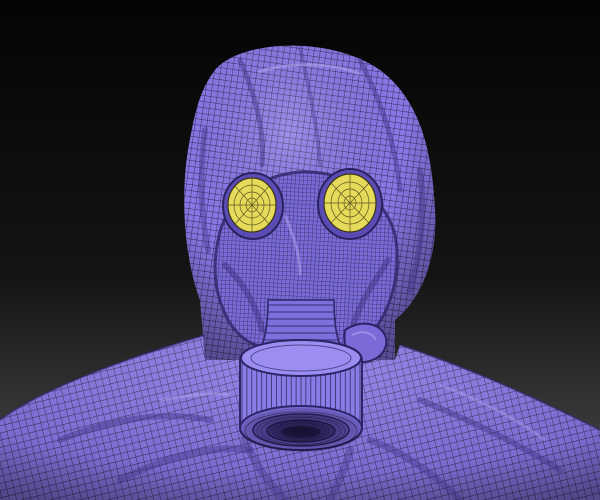  What do you see at coordinates (301, 395) in the screenshot?
I see `filter-canister` at bounding box center [301, 395].